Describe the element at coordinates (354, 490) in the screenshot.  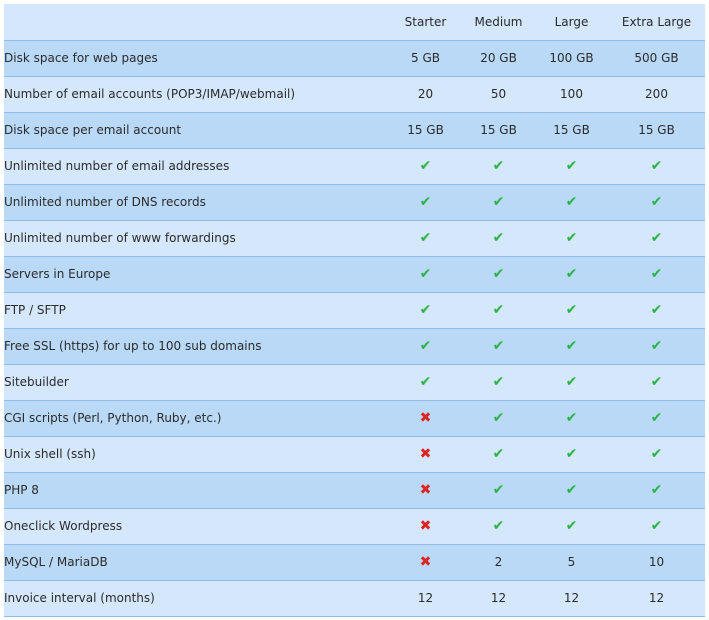
I see `table-row: PHP 8 ✖ ✔ ✔ ✔` at that location.